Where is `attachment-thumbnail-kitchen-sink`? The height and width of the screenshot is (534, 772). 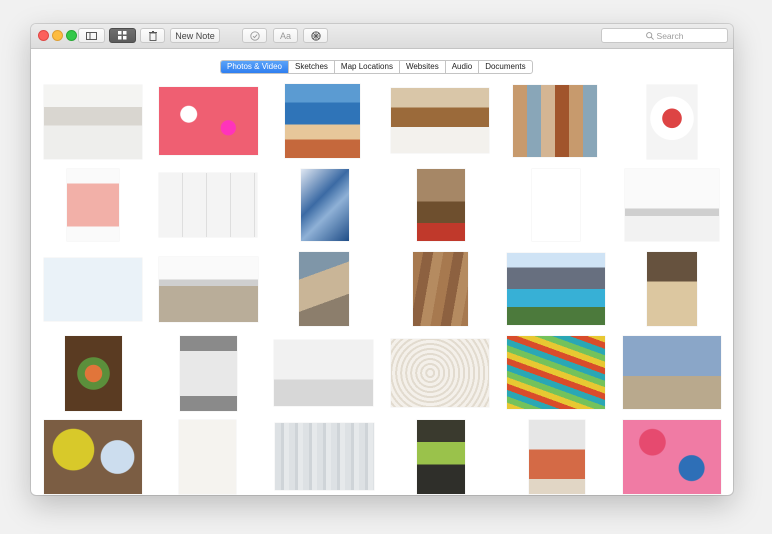 attachment-thumbnail-kitchen-sink is located at coordinates (672, 205).